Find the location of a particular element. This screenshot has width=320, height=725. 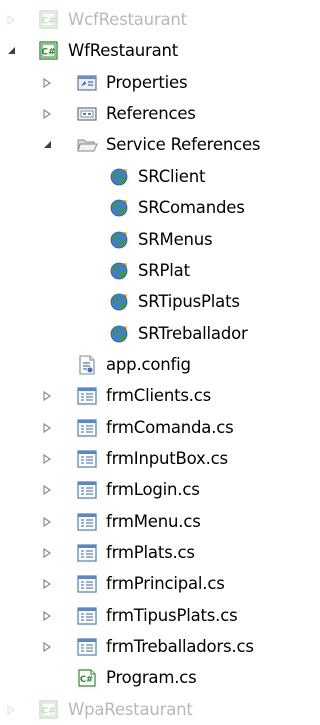

tree-item-label: SRComandes is located at coordinates (191, 207).